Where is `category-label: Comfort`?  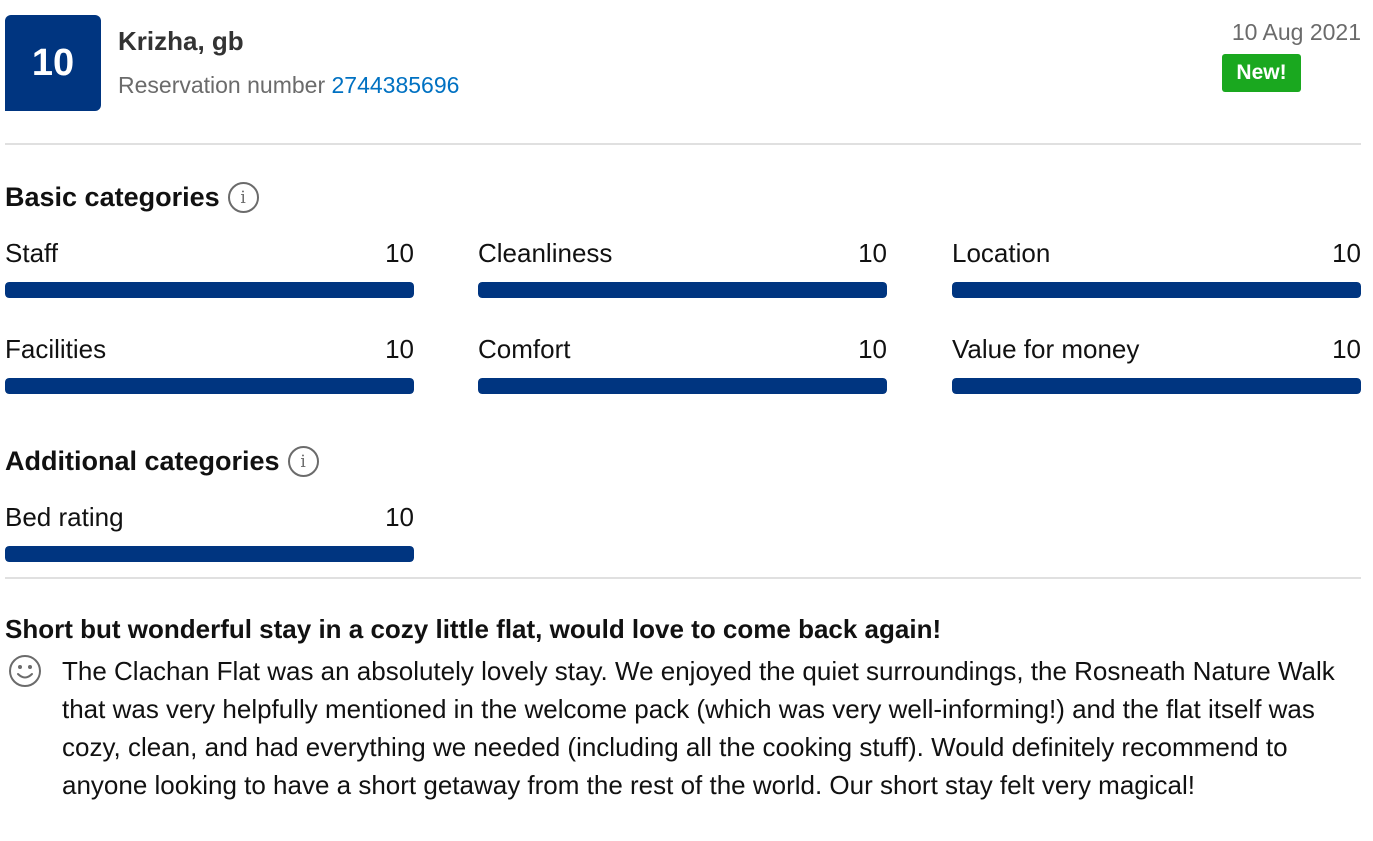
category-label: Comfort is located at coordinates (524, 349).